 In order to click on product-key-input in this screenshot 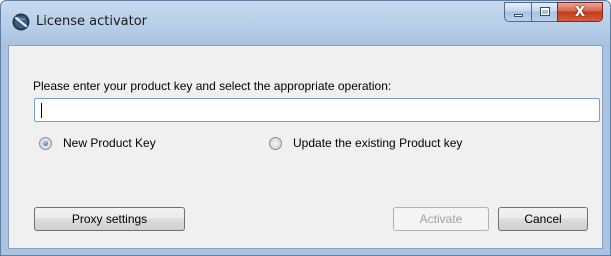, I will do `click(317, 110)`.